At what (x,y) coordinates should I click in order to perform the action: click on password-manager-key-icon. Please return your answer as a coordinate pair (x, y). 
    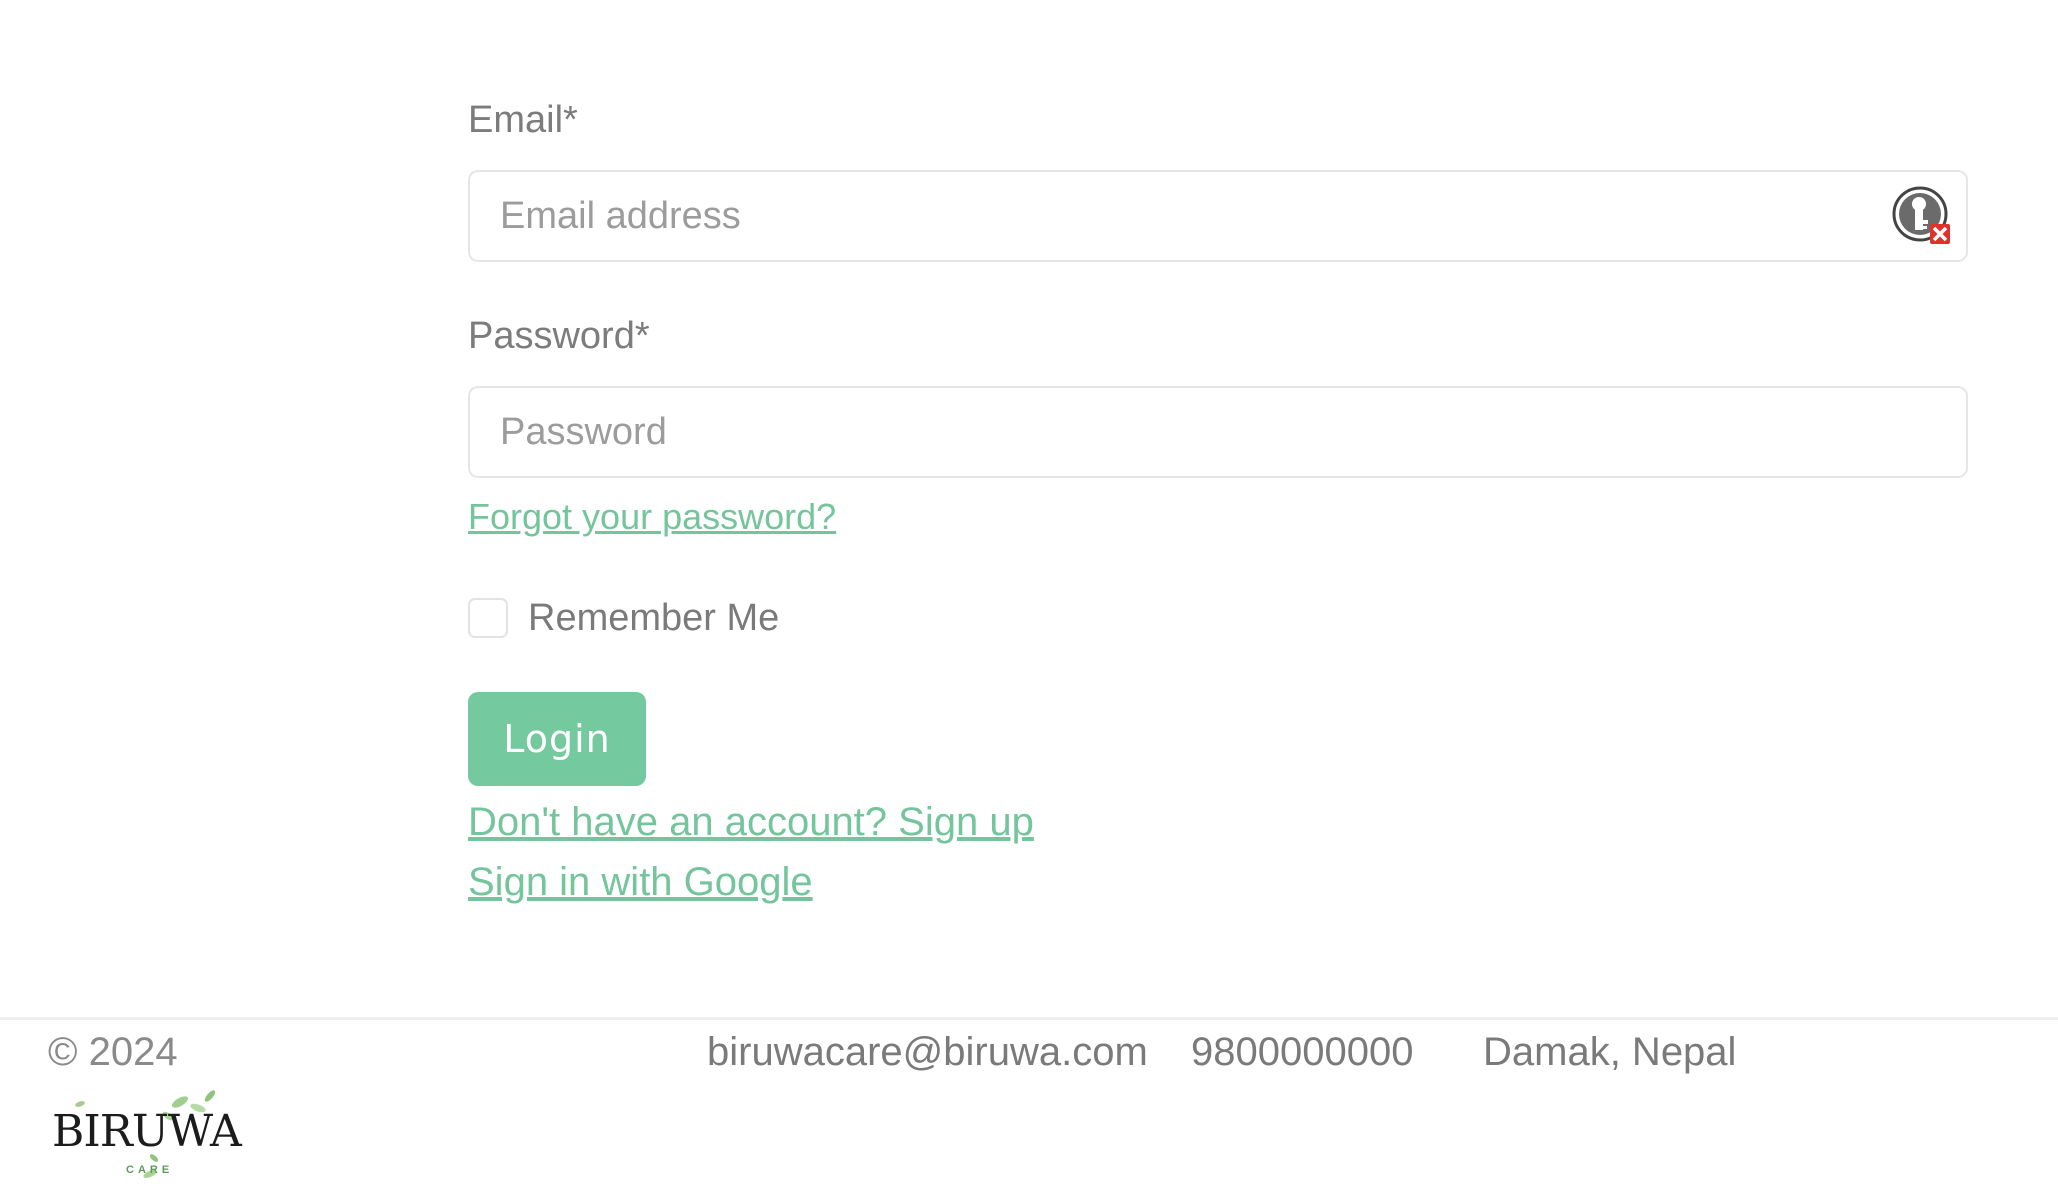
    Looking at the image, I should click on (1922, 216).